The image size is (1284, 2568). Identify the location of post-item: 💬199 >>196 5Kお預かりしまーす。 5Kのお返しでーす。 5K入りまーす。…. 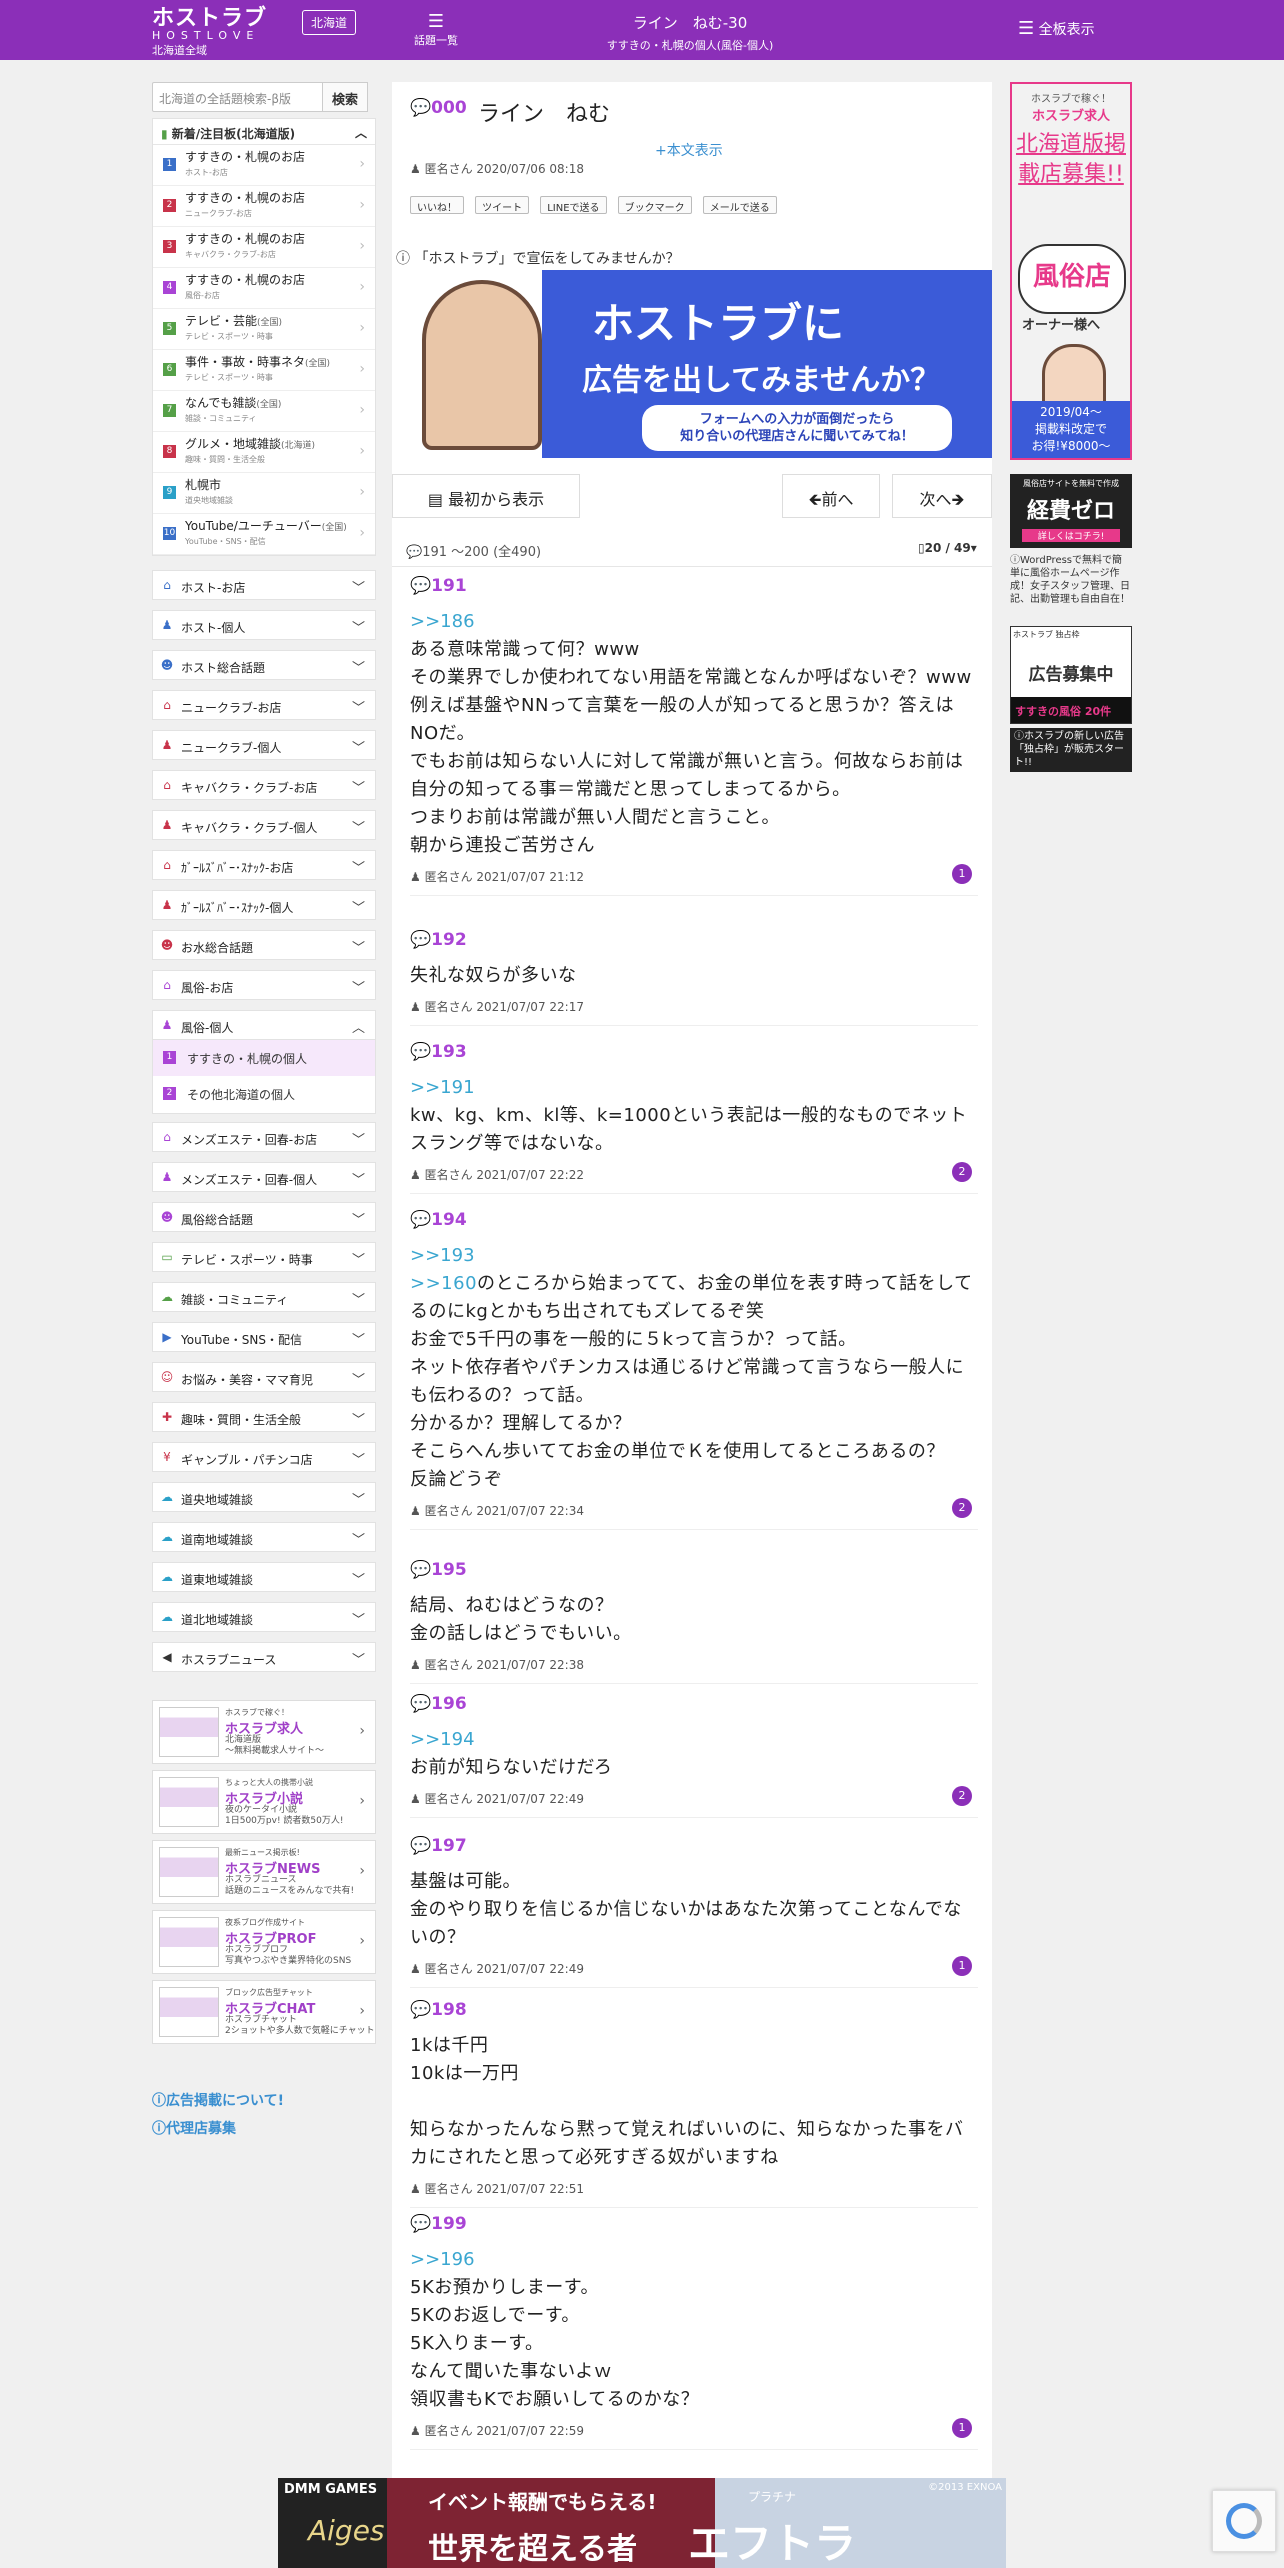
(694, 2332).